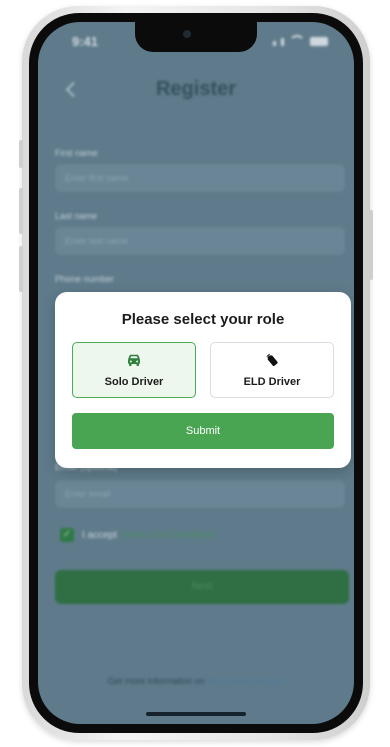 Image resolution: width=390 pixels, height=747 pixels. Describe the element at coordinates (245, 681) in the screenshot. I see `footer-link: https://eldlogic.com` at that location.